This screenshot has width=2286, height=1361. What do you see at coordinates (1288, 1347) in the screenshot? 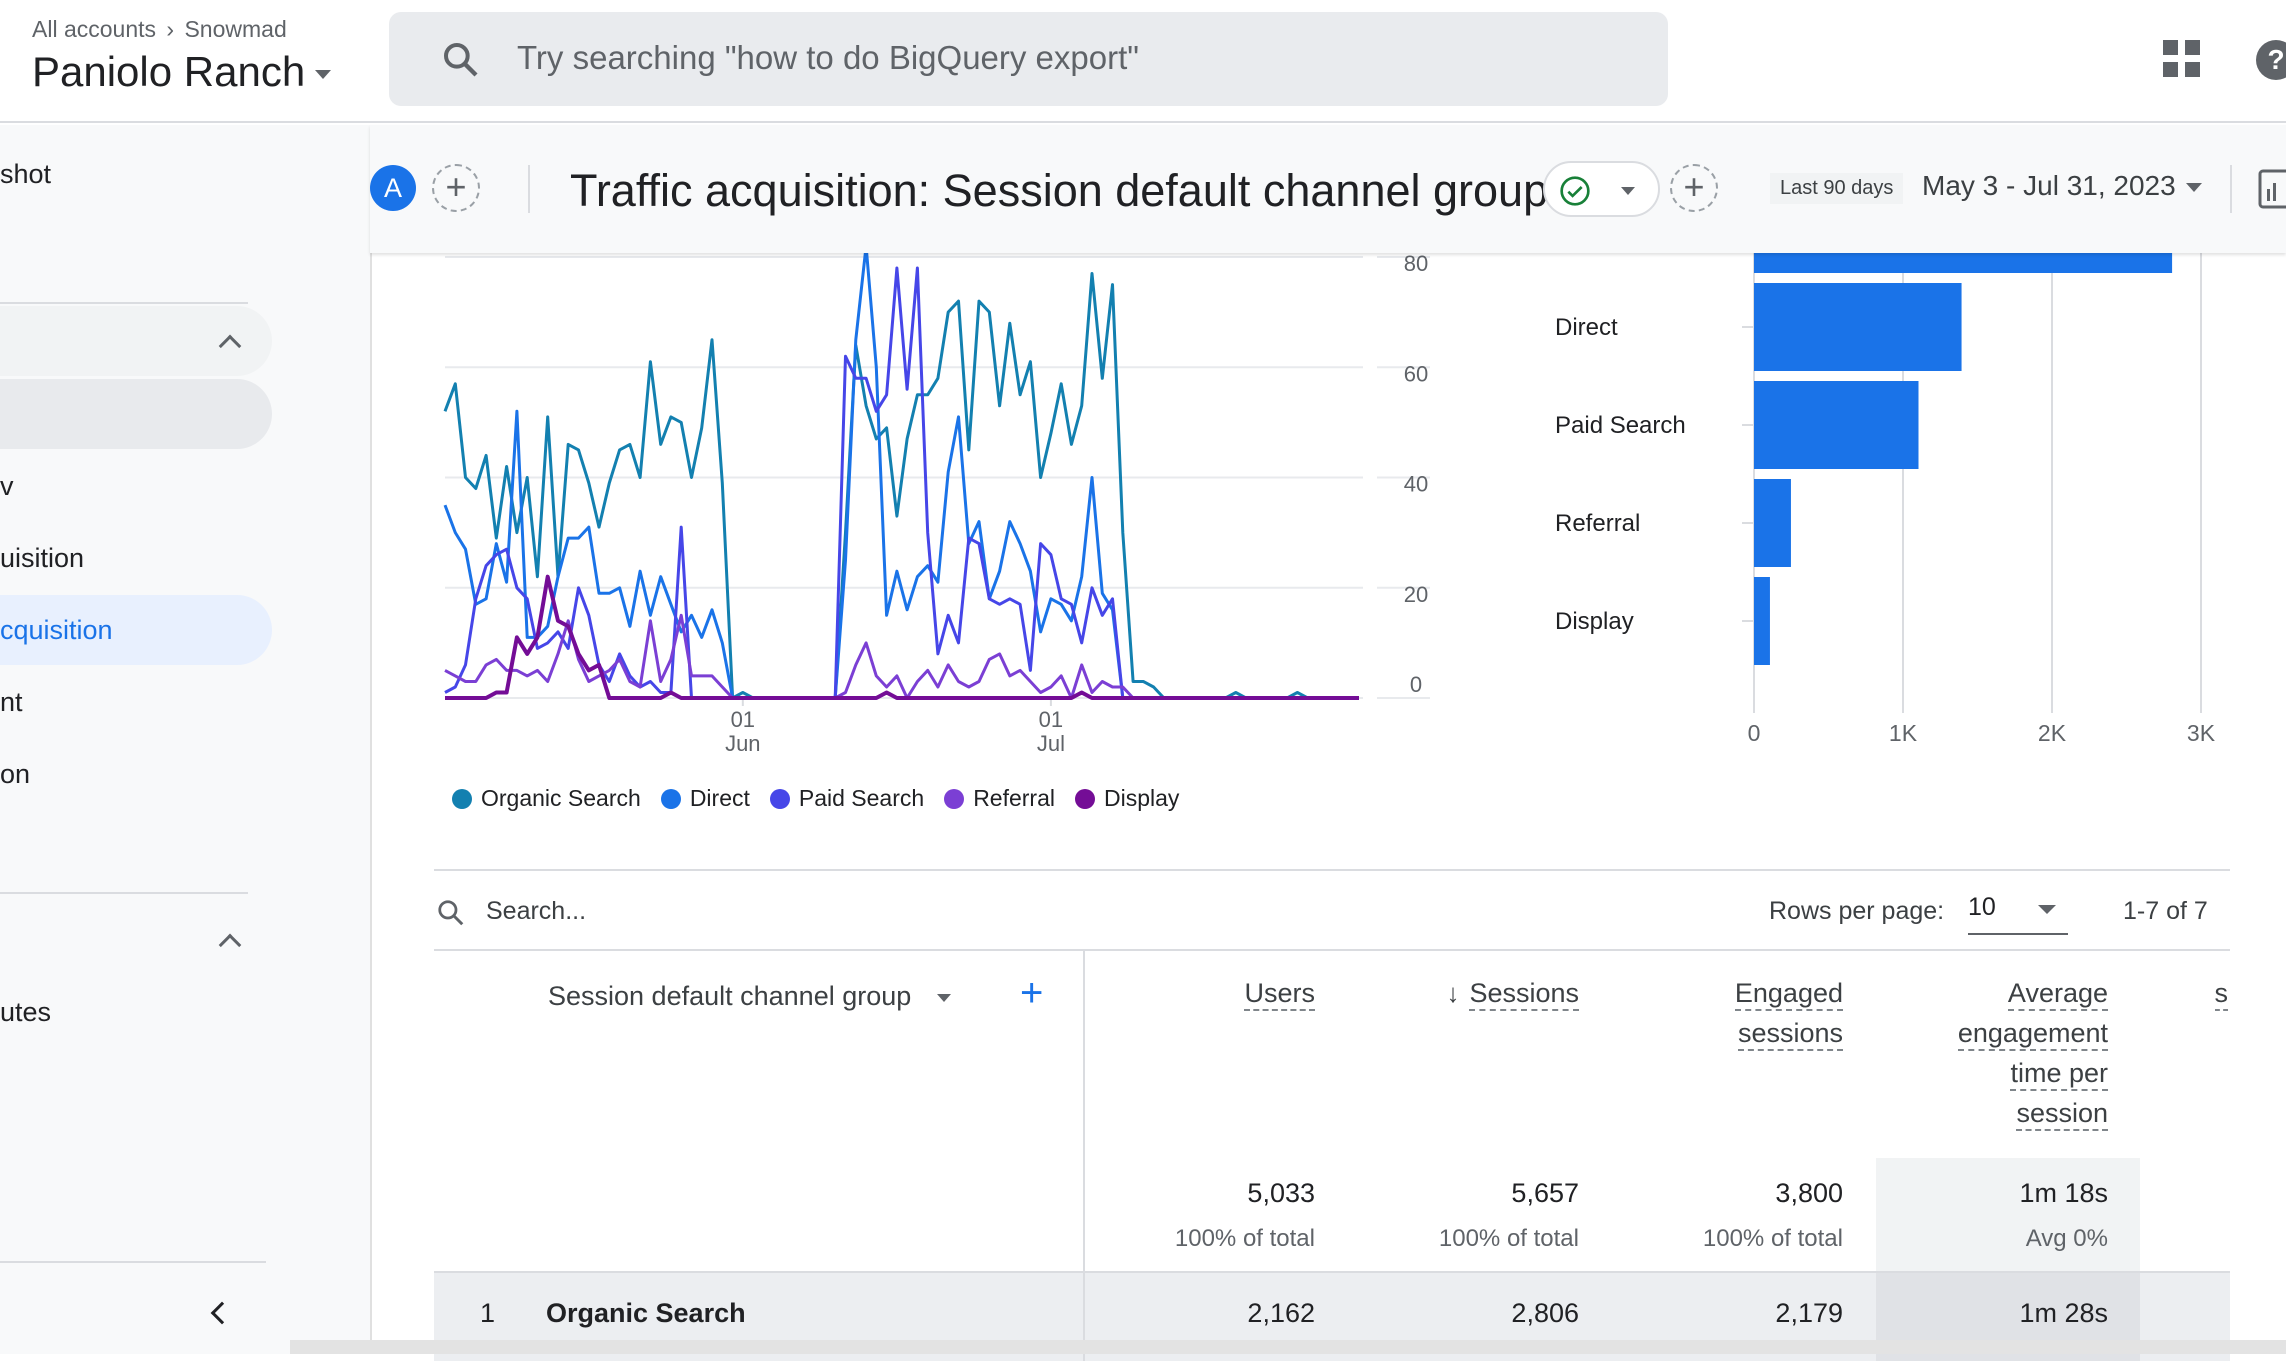
I see `horizontal-scrollbar` at bounding box center [1288, 1347].